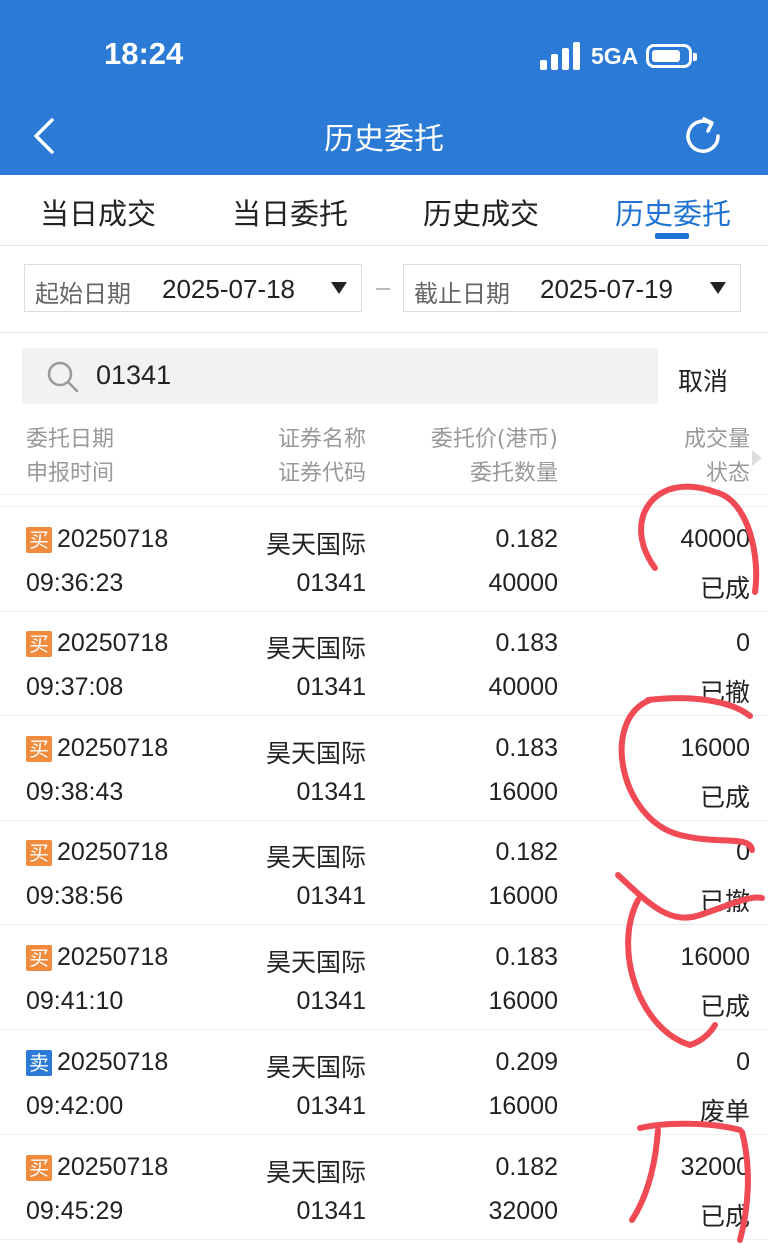  What do you see at coordinates (321, 439) in the screenshot?
I see `col-security-name: 证券名称` at bounding box center [321, 439].